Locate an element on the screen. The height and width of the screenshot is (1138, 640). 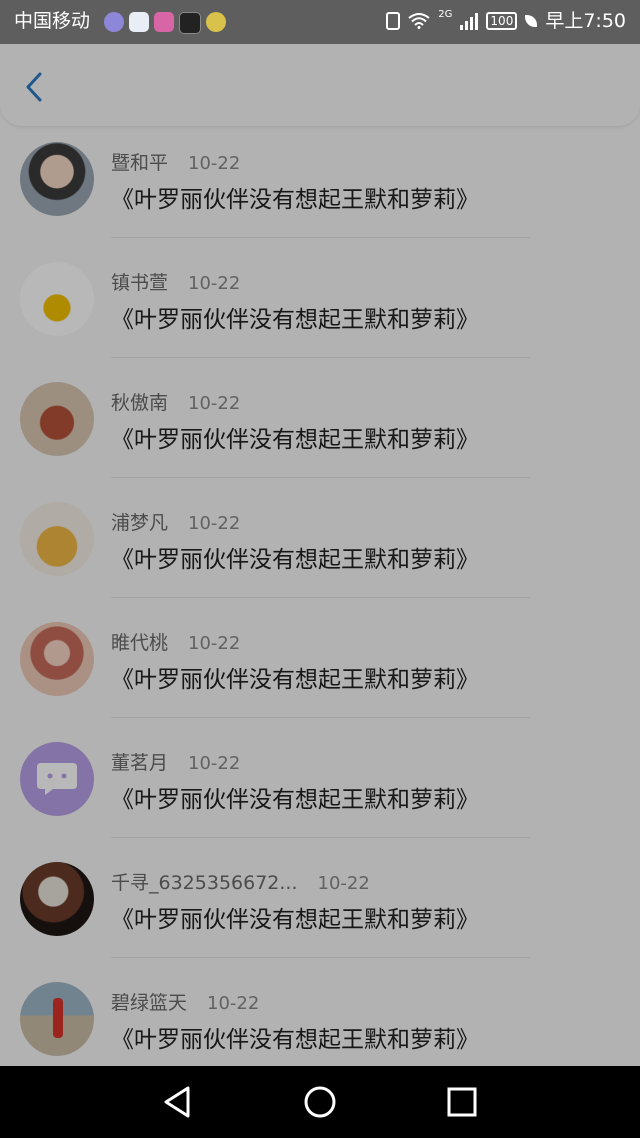
chat-bubble-icon is located at coordinates (57, 779).